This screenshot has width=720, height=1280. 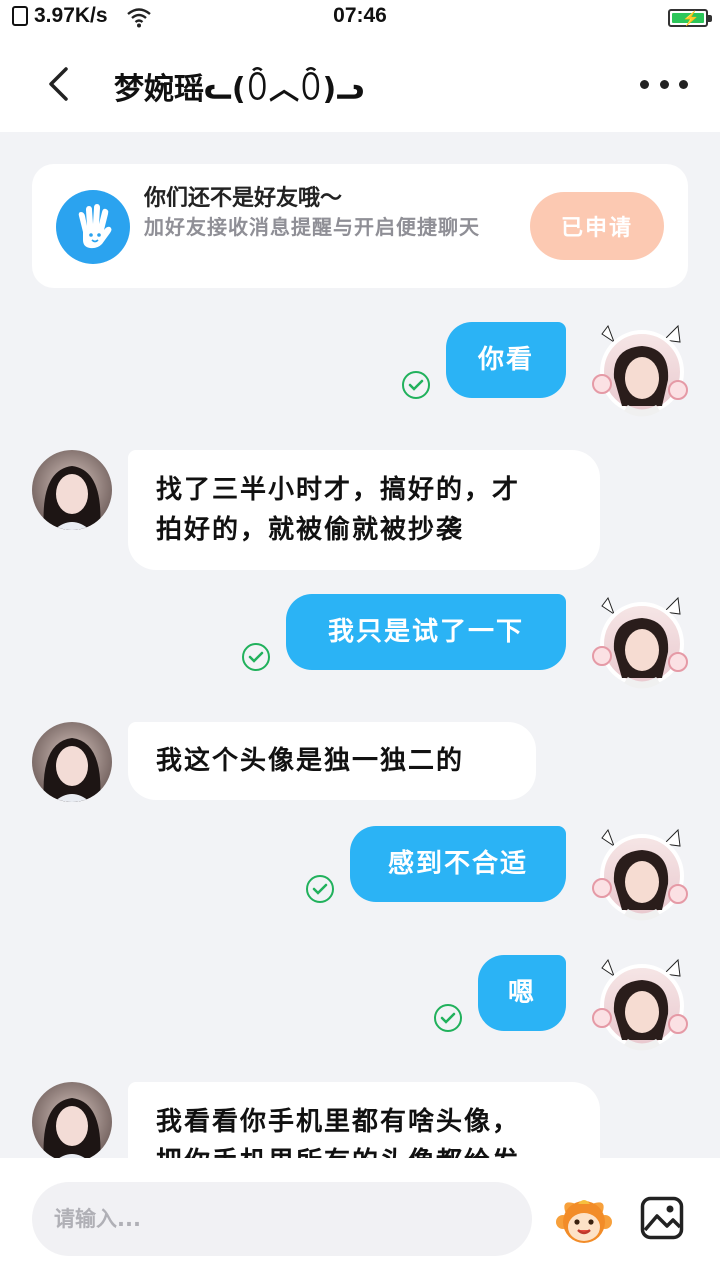 I want to click on chat-header: 梦婉瑶ᓚ(ꄱ︿ꄱ)ᓗ, so click(x=360, y=83).